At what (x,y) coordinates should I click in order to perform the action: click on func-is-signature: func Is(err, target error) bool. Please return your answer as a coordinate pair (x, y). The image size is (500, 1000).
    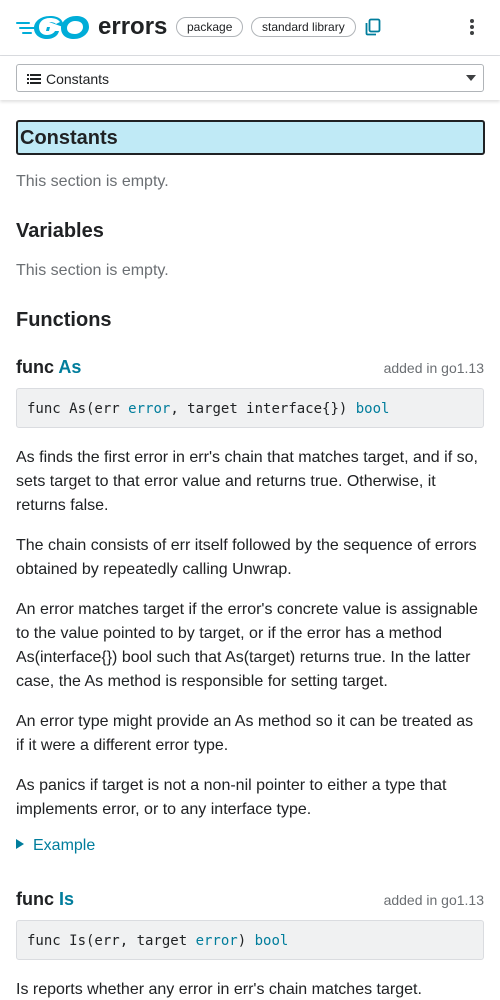
    Looking at the image, I should click on (250, 940).